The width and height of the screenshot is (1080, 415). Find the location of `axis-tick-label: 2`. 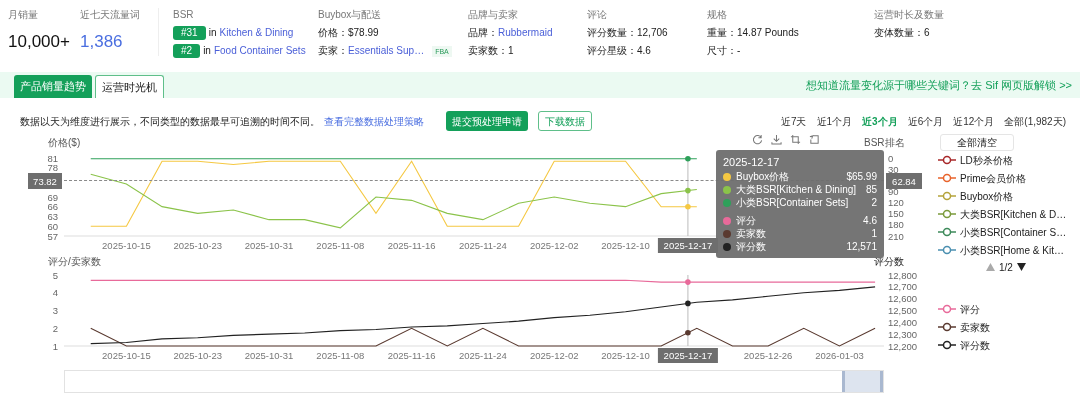

axis-tick-label: 2 is located at coordinates (55, 328).